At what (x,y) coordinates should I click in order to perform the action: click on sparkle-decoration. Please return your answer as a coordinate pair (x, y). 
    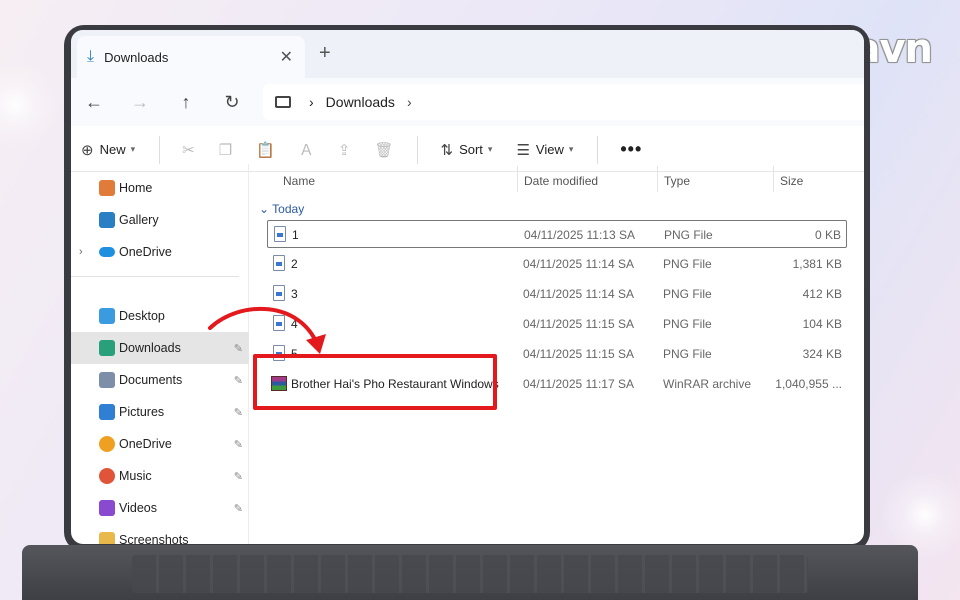
    Looking at the image, I should click on (30, 105).